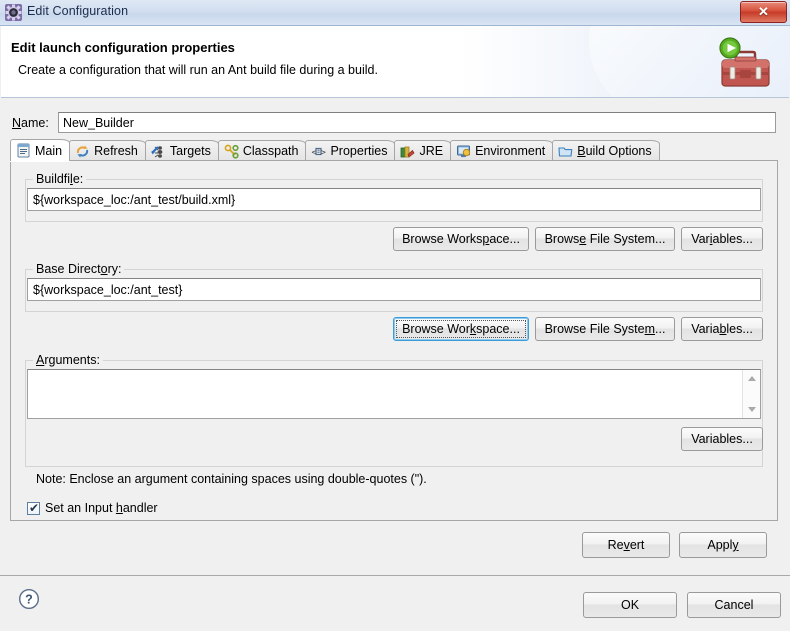 Image resolution: width=790 pixels, height=631 pixels. I want to click on jre-books-icon, so click(407, 151).